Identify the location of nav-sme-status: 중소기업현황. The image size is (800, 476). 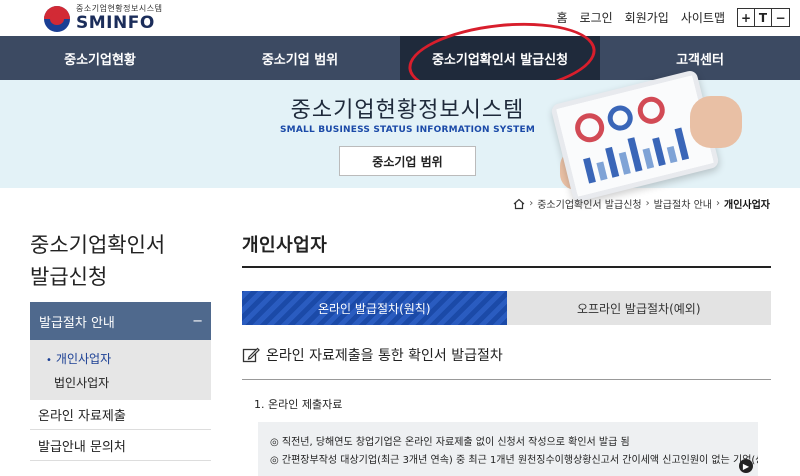
(100, 58).